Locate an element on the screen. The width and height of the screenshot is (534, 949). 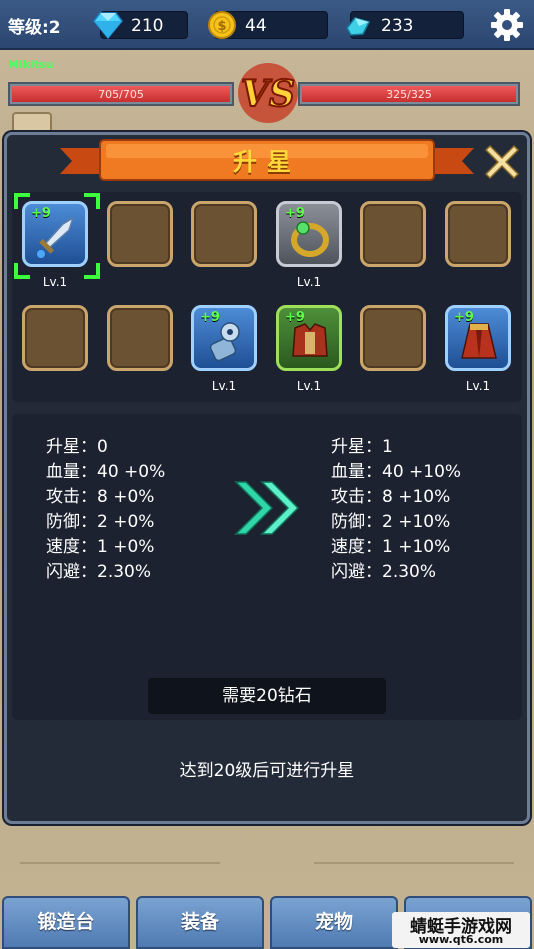
coin-icon: $ is located at coordinates (222, 25).